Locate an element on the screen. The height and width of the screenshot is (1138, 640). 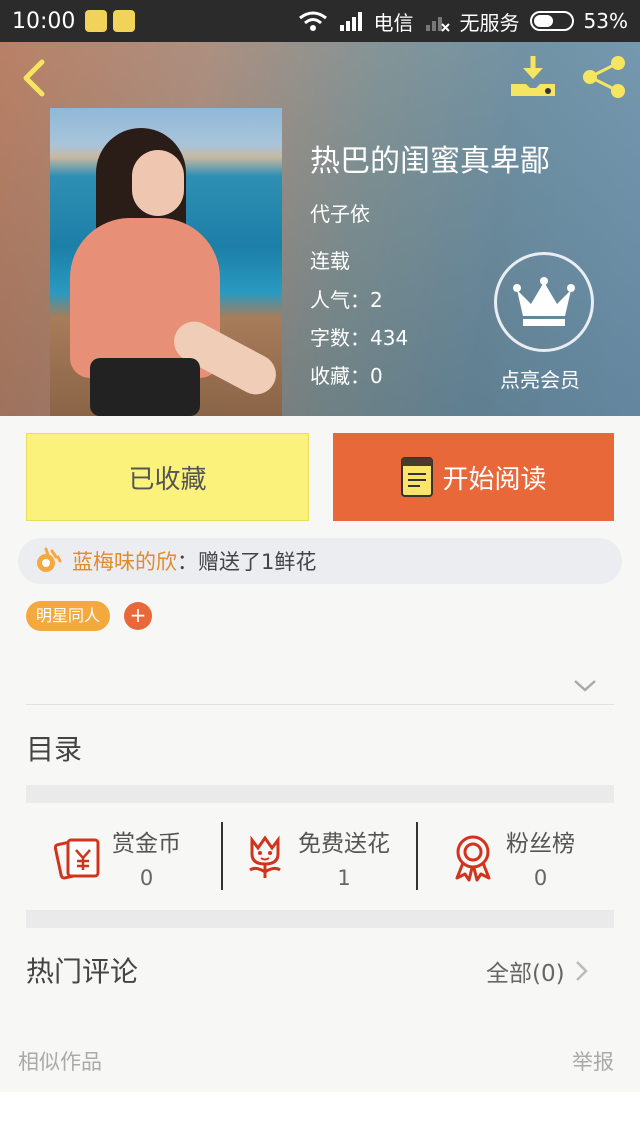
start-reading-label: 开始阅读 is located at coordinates (494, 479).